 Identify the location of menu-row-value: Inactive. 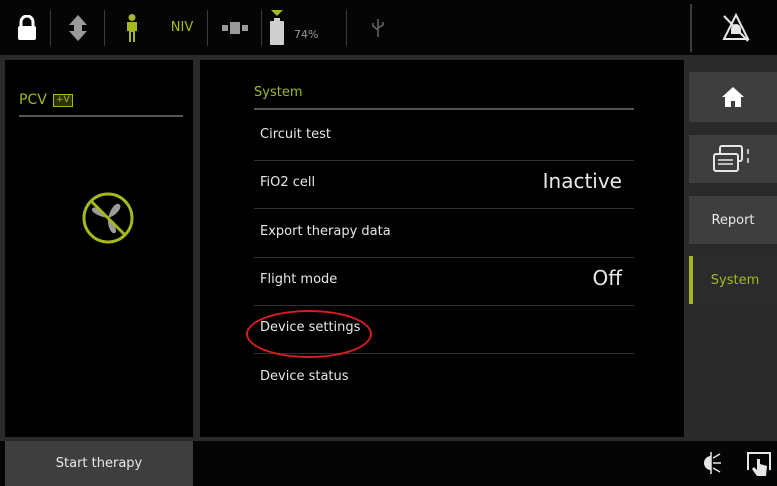
(582, 181).